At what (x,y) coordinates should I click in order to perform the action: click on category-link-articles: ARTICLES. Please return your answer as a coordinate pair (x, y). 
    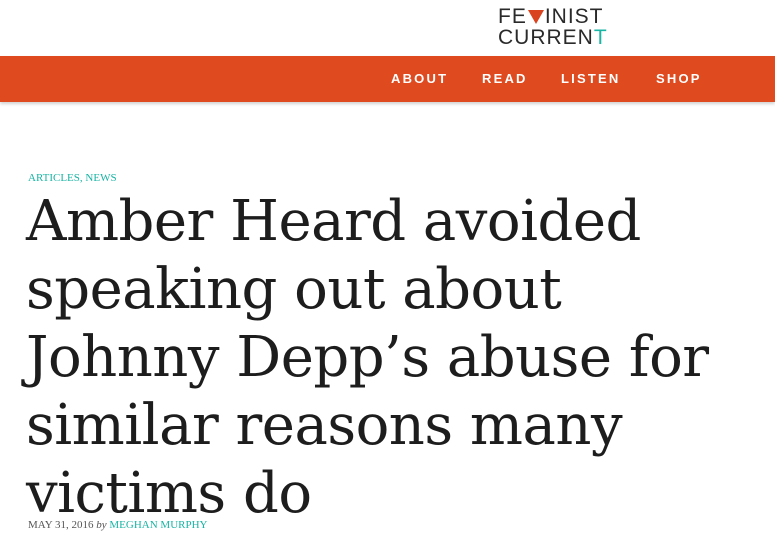
    Looking at the image, I should click on (54, 178).